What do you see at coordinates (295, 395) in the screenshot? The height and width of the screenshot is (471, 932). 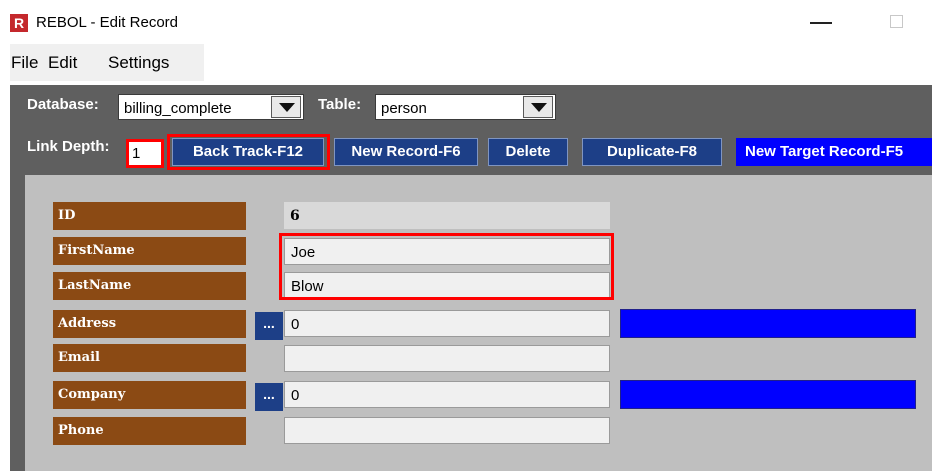 I see `company-value: 0` at bounding box center [295, 395].